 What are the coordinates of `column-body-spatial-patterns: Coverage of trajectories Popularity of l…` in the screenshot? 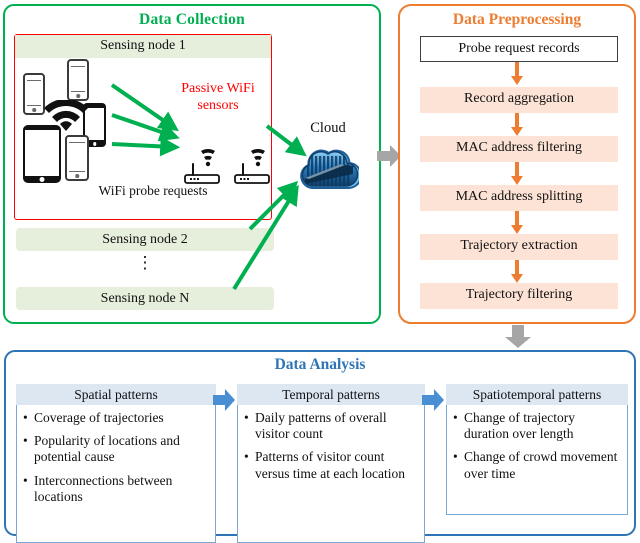 It's located at (116, 474).